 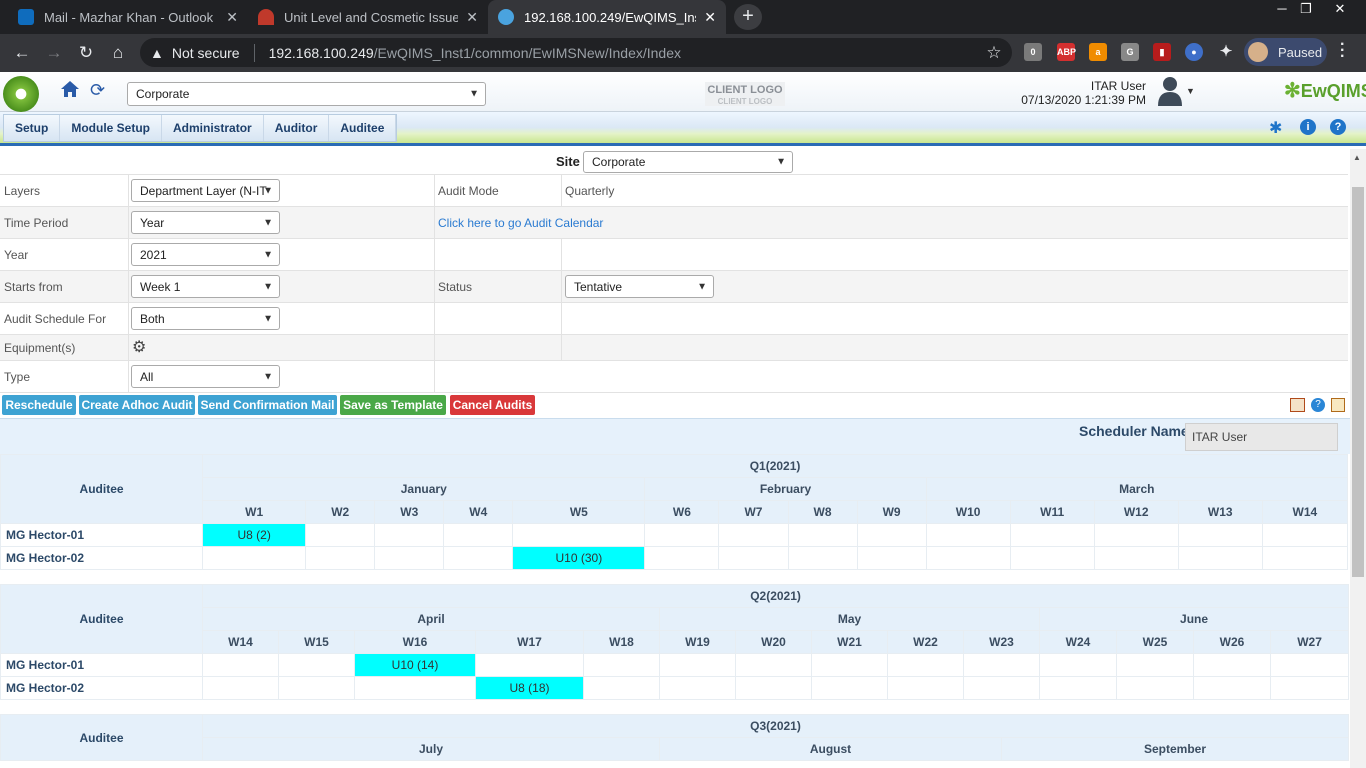 I want to click on bookmark-star-icon: ☆, so click(x=994, y=53).